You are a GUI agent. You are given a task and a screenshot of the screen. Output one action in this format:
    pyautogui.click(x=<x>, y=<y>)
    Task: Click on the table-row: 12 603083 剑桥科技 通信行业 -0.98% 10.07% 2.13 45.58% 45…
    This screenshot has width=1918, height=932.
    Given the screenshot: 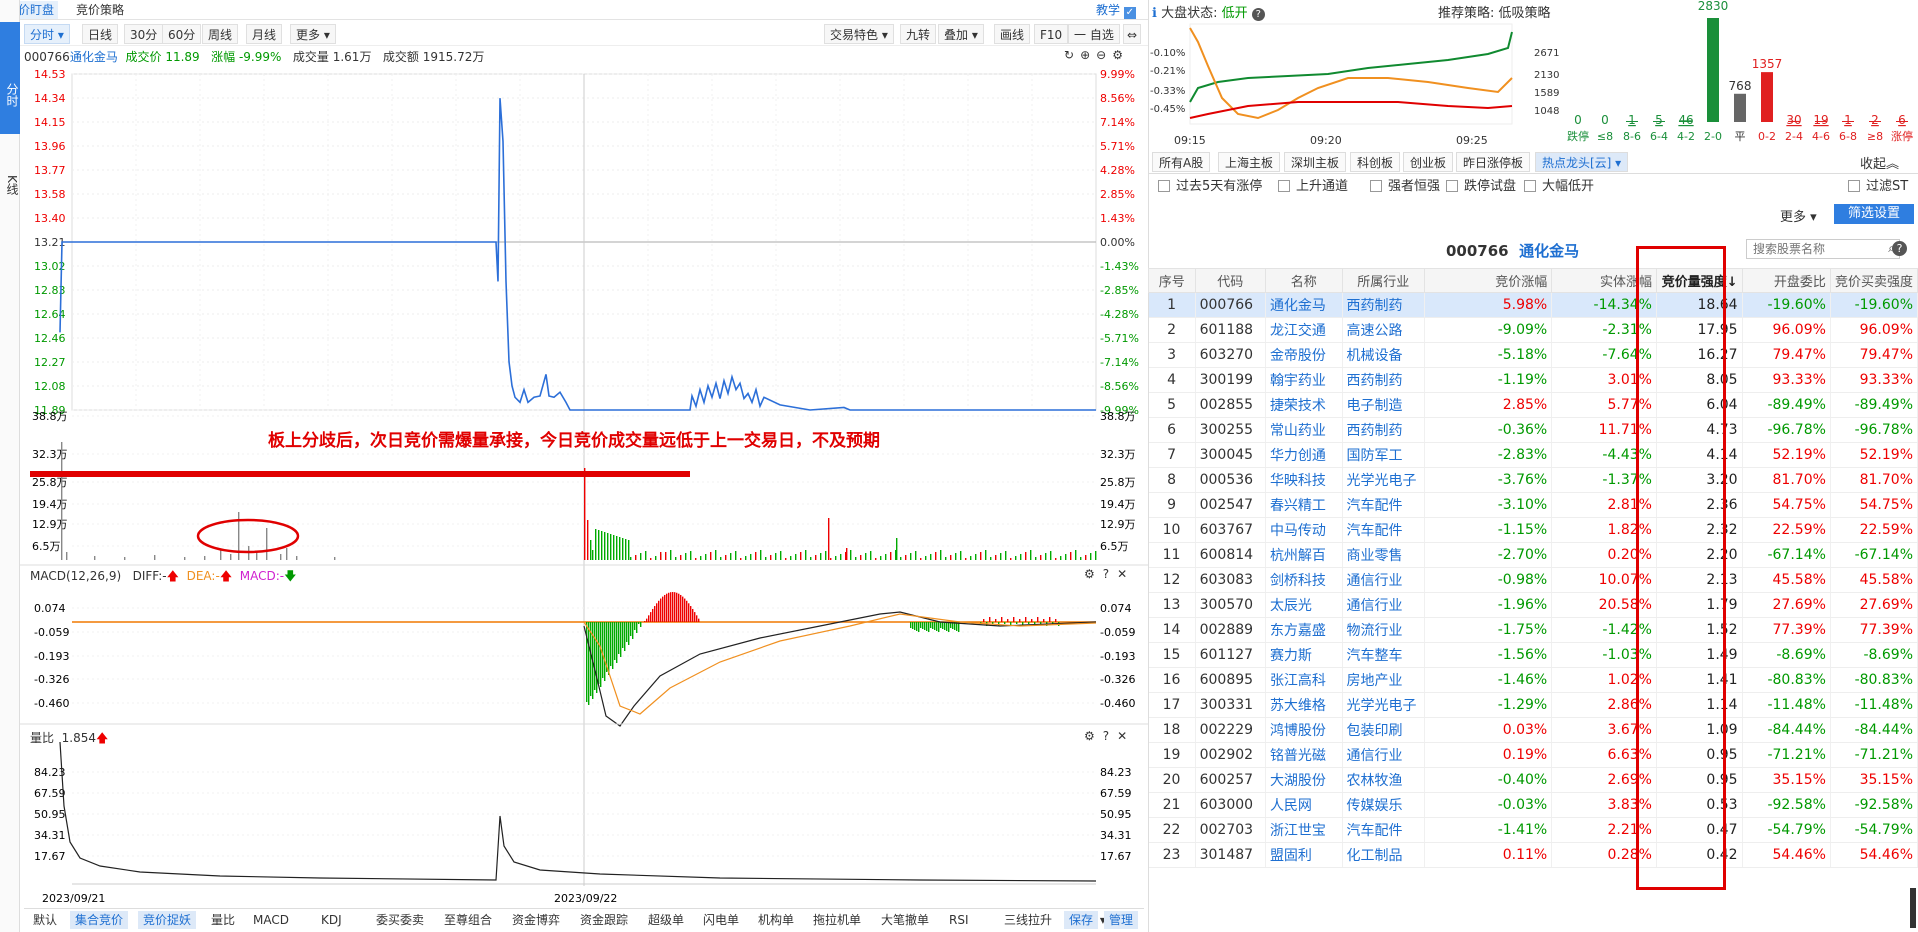 What is the action you would take?
    pyautogui.click(x=1533, y=580)
    